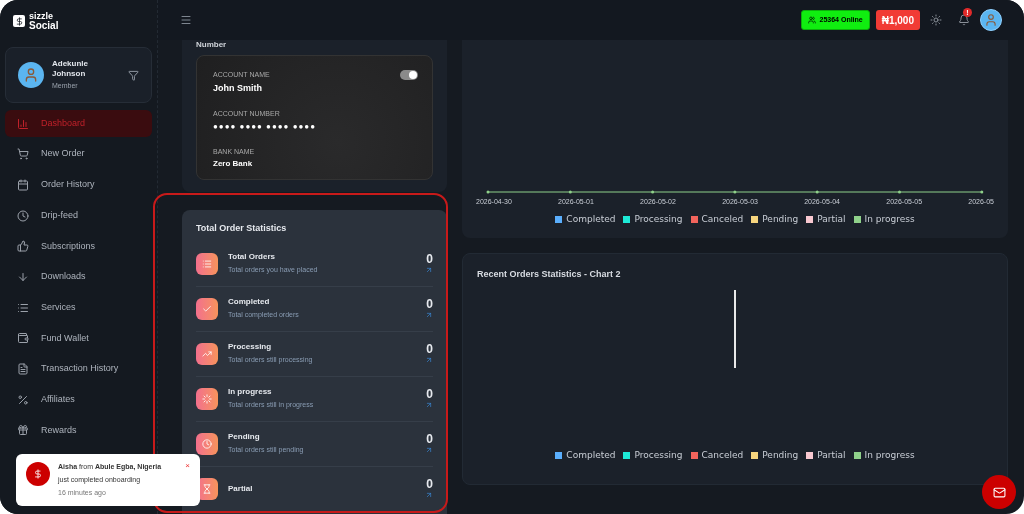 This screenshot has height=514, width=1024. Describe the element at coordinates (44, 25) in the screenshot. I see `brand-name: Social` at that location.